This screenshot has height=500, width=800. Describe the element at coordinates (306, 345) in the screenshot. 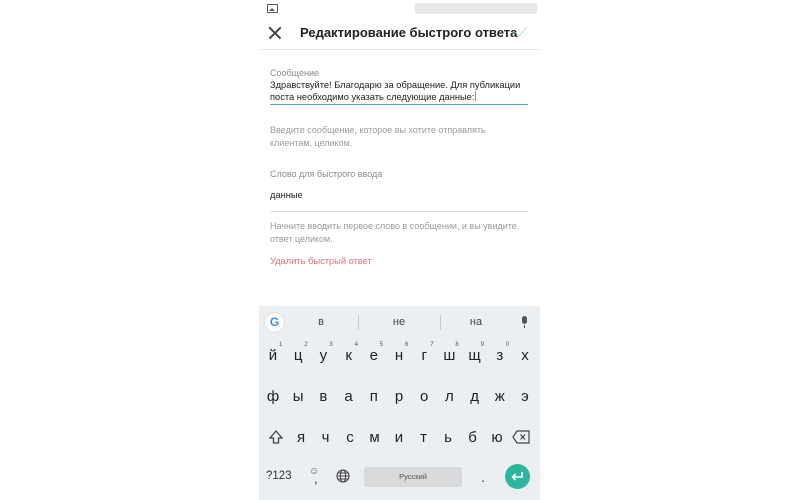

I see `key-number-hint: 2` at that location.